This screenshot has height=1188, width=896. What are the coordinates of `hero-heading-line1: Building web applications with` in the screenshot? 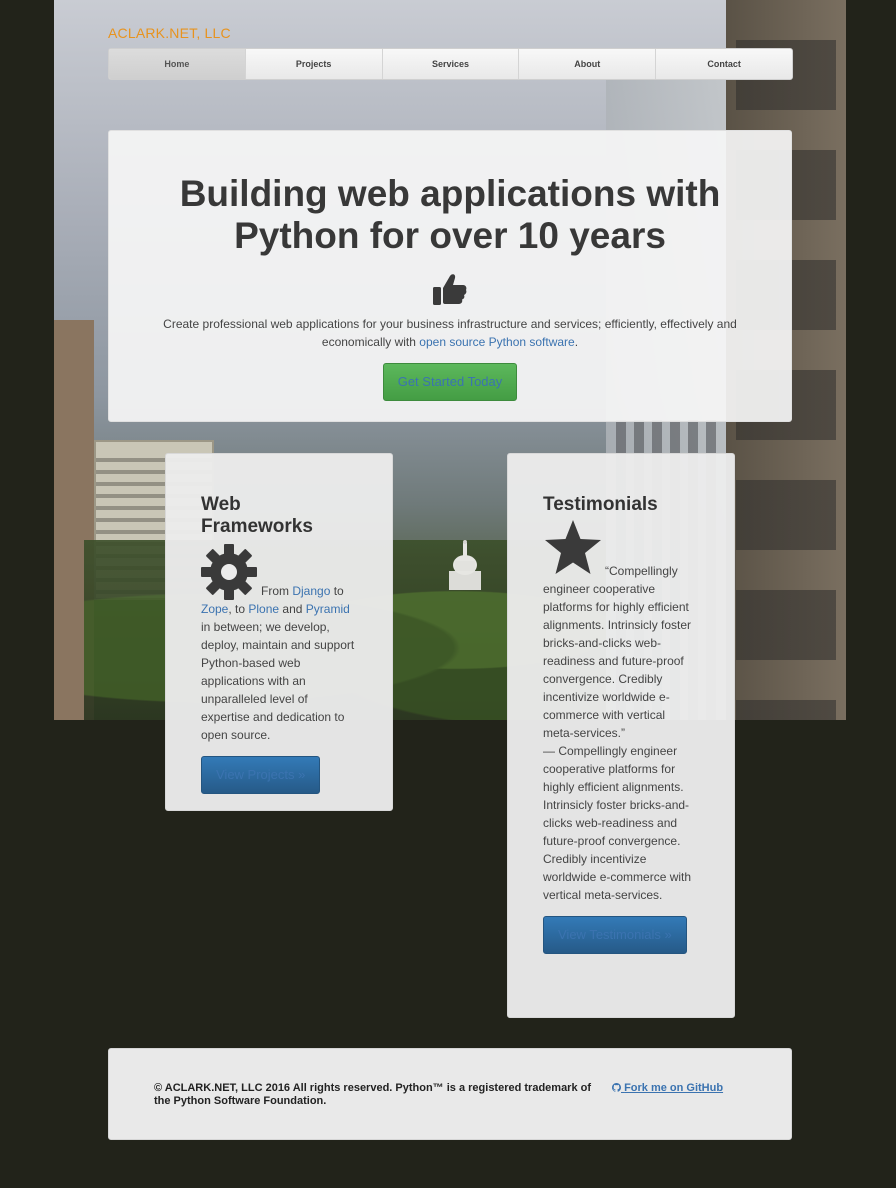 It's located at (450, 193).